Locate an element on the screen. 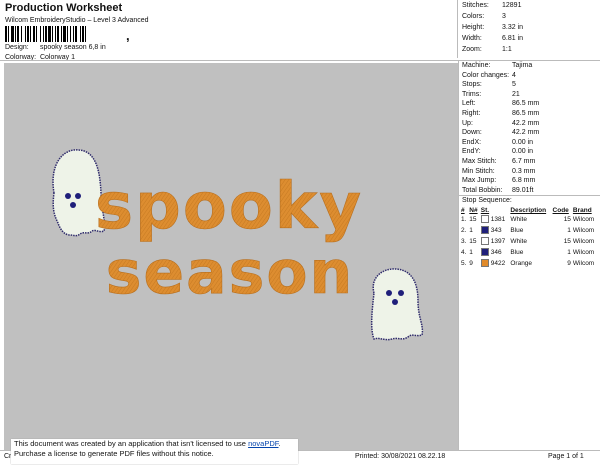 The image size is (600, 465). cell-n-text: 15 is located at coordinates (473, 241).